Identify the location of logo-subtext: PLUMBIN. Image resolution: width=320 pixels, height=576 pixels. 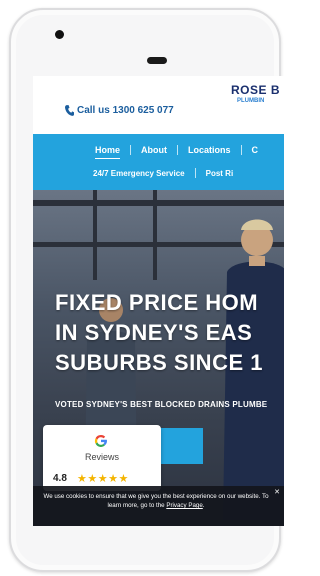
(251, 101).